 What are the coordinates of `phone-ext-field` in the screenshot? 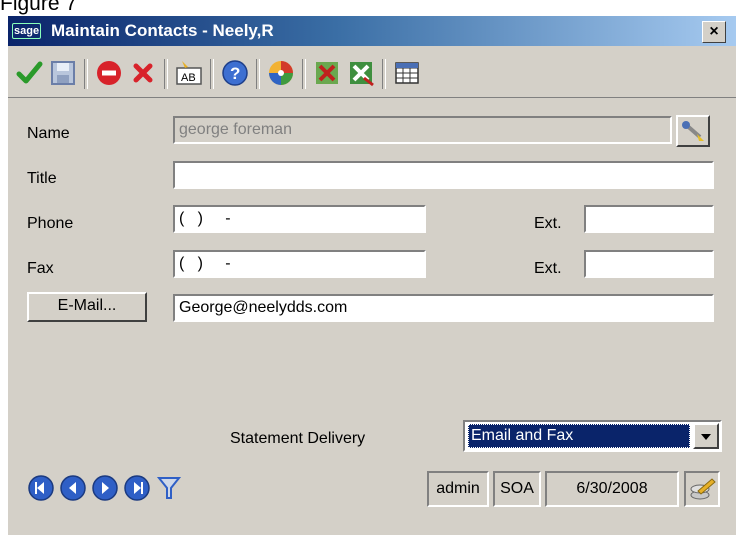 It's located at (649, 219).